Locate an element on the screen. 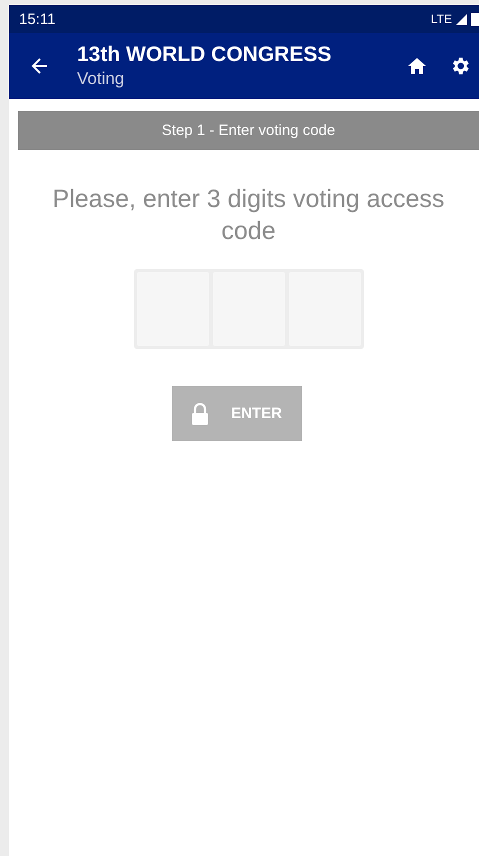  step-banner: Step 1 - Enter voting code is located at coordinates (248, 130).